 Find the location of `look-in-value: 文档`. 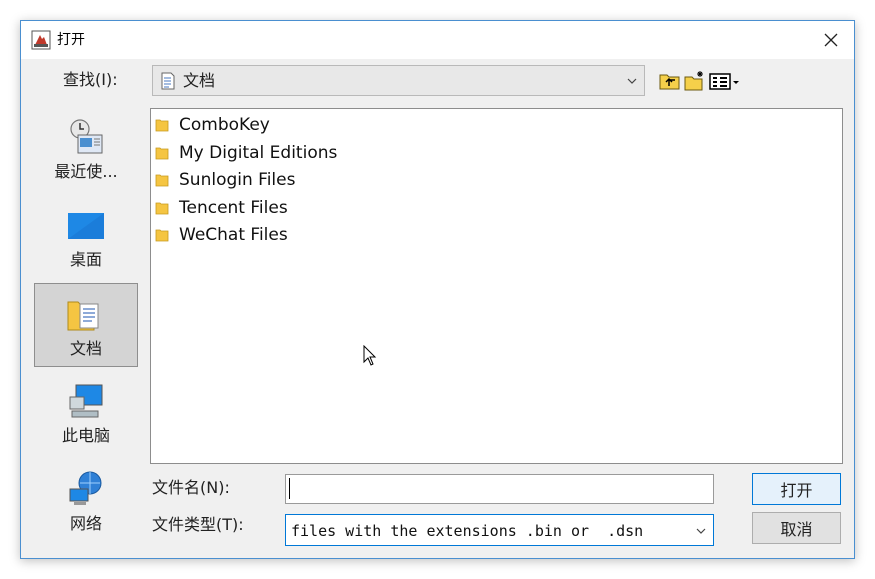

look-in-value: 文档 is located at coordinates (199, 80).